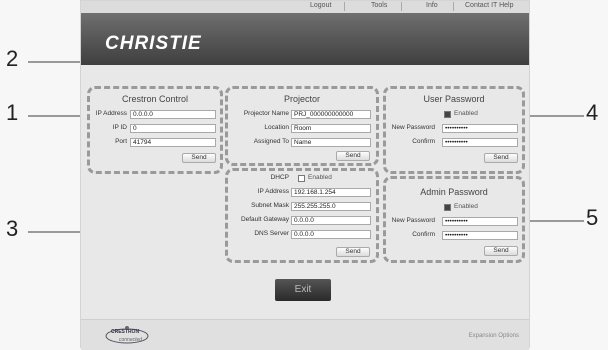 The image size is (608, 350). What do you see at coordinates (12, 112) in the screenshot?
I see `callout-1: 1` at bounding box center [12, 112].